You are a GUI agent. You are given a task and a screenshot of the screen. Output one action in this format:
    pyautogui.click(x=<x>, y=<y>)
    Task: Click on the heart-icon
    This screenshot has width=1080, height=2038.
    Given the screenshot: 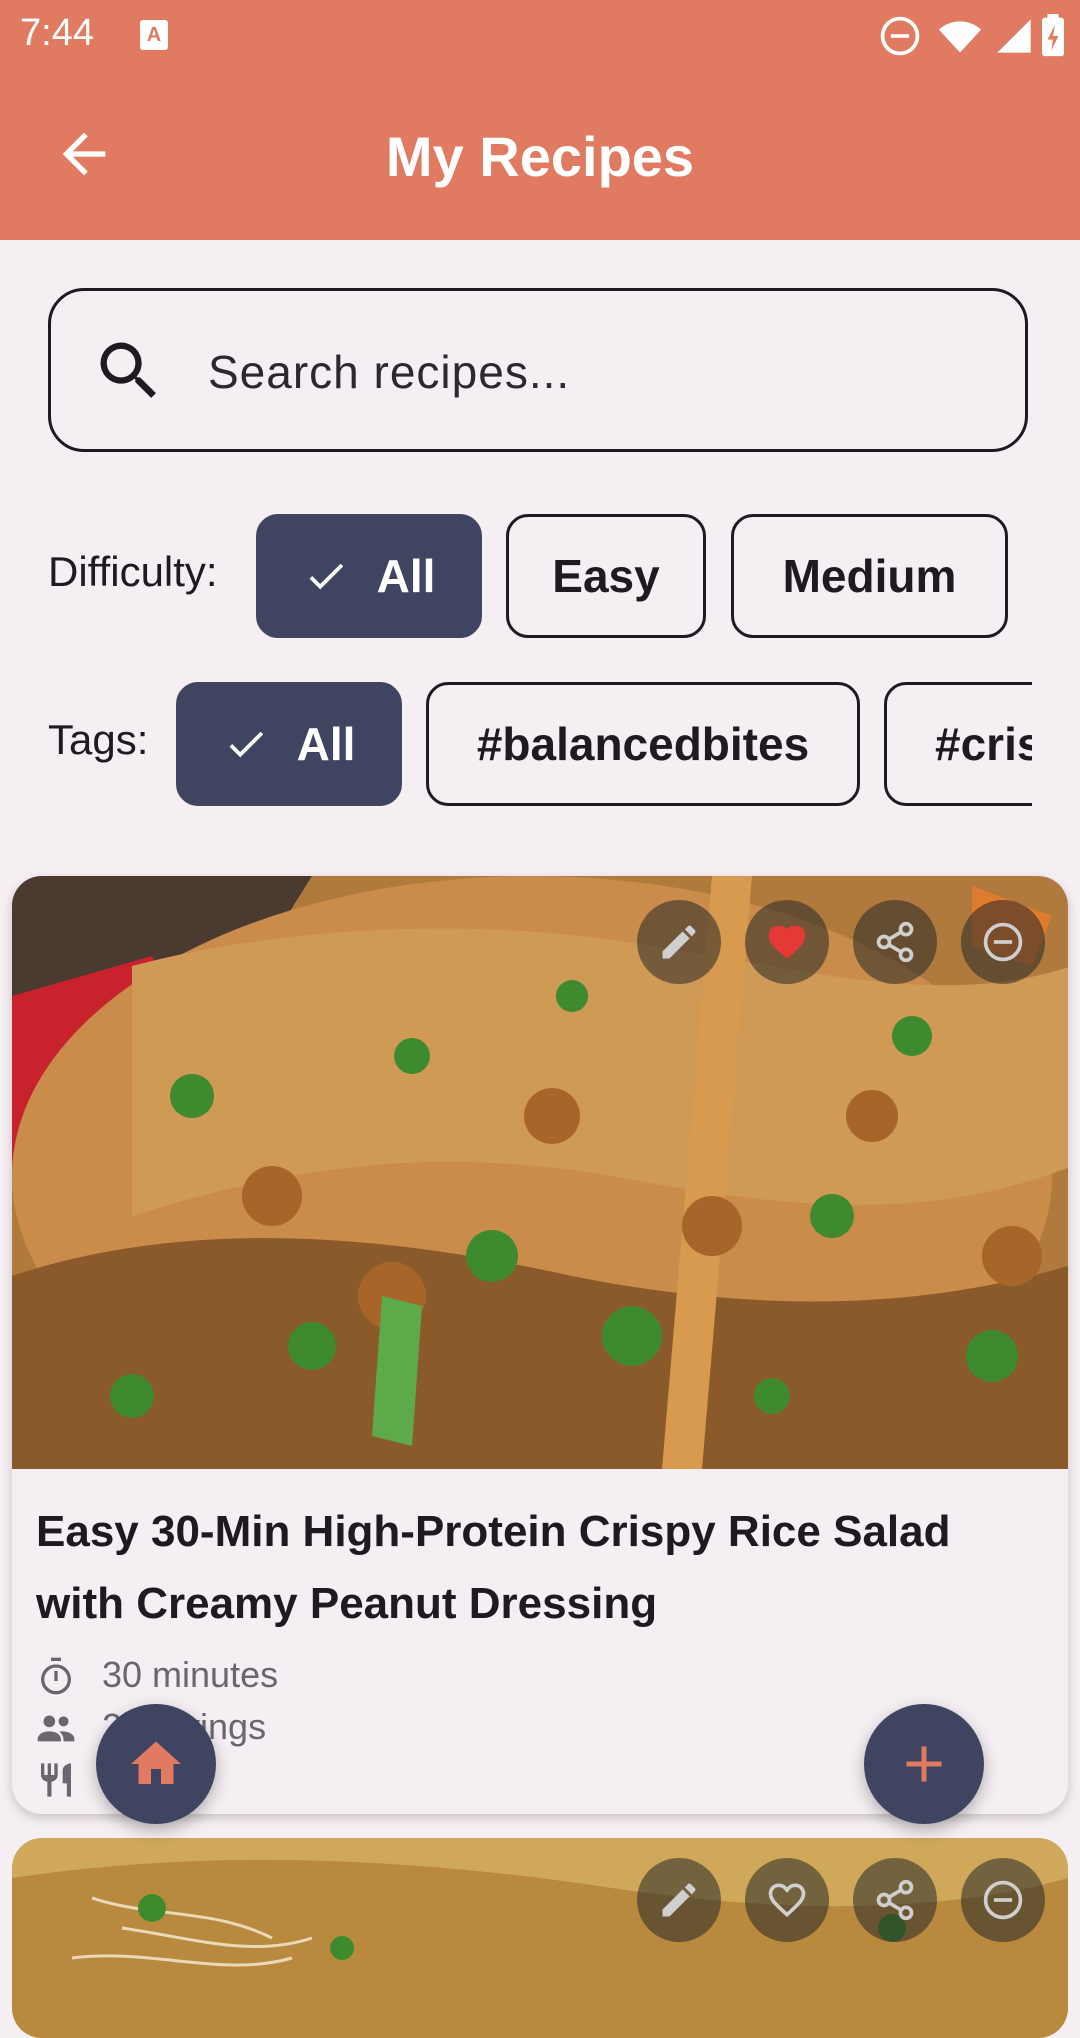 What is the action you would take?
    pyautogui.click(x=787, y=942)
    